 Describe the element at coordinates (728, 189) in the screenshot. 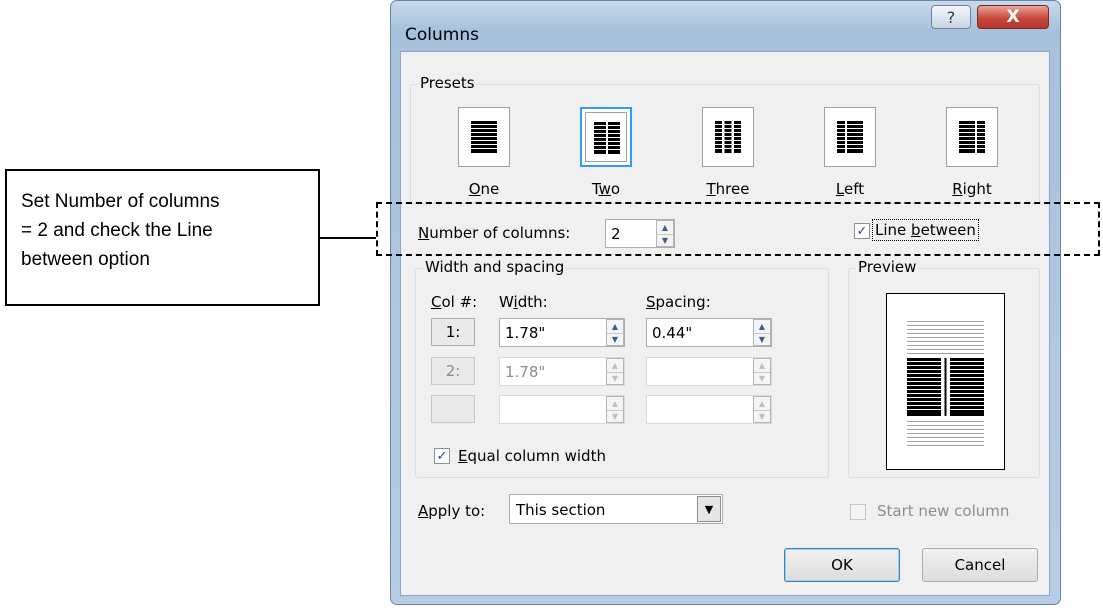

I see `preset-three-label: Three` at that location.